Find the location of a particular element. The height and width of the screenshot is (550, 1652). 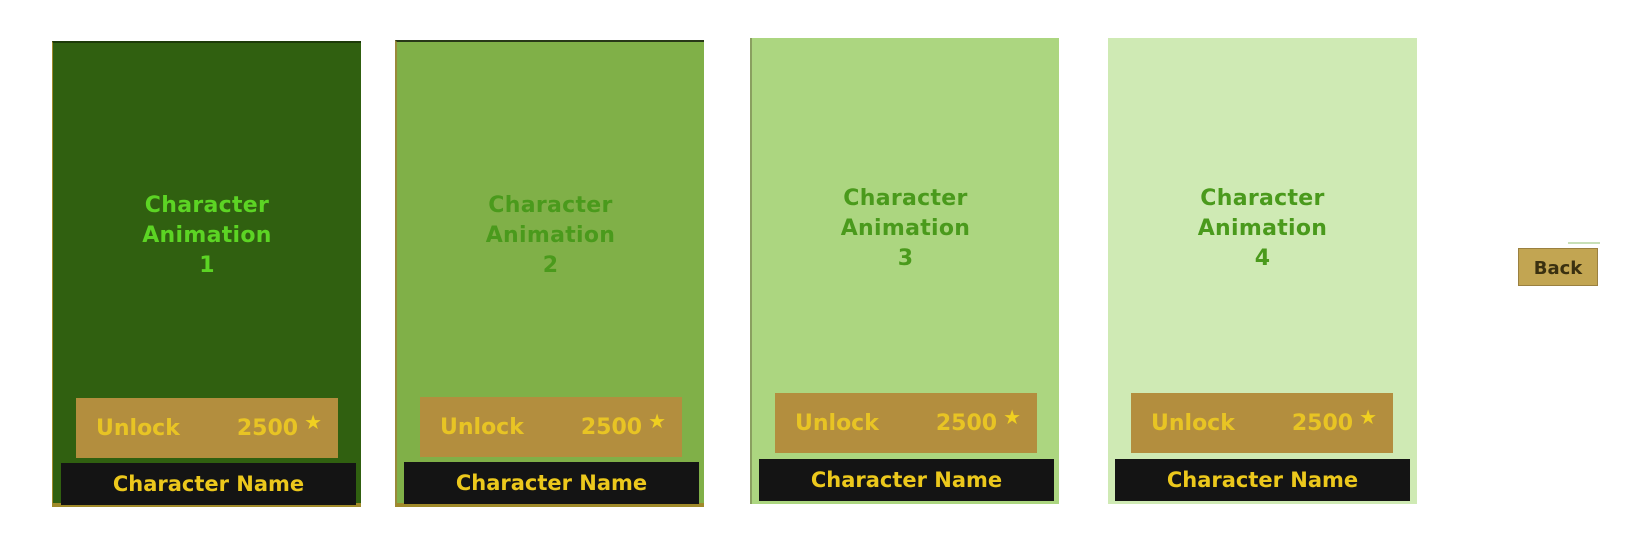

character-animation-placeholder: Character Animation 4 is located at coordinates (1262, 228).